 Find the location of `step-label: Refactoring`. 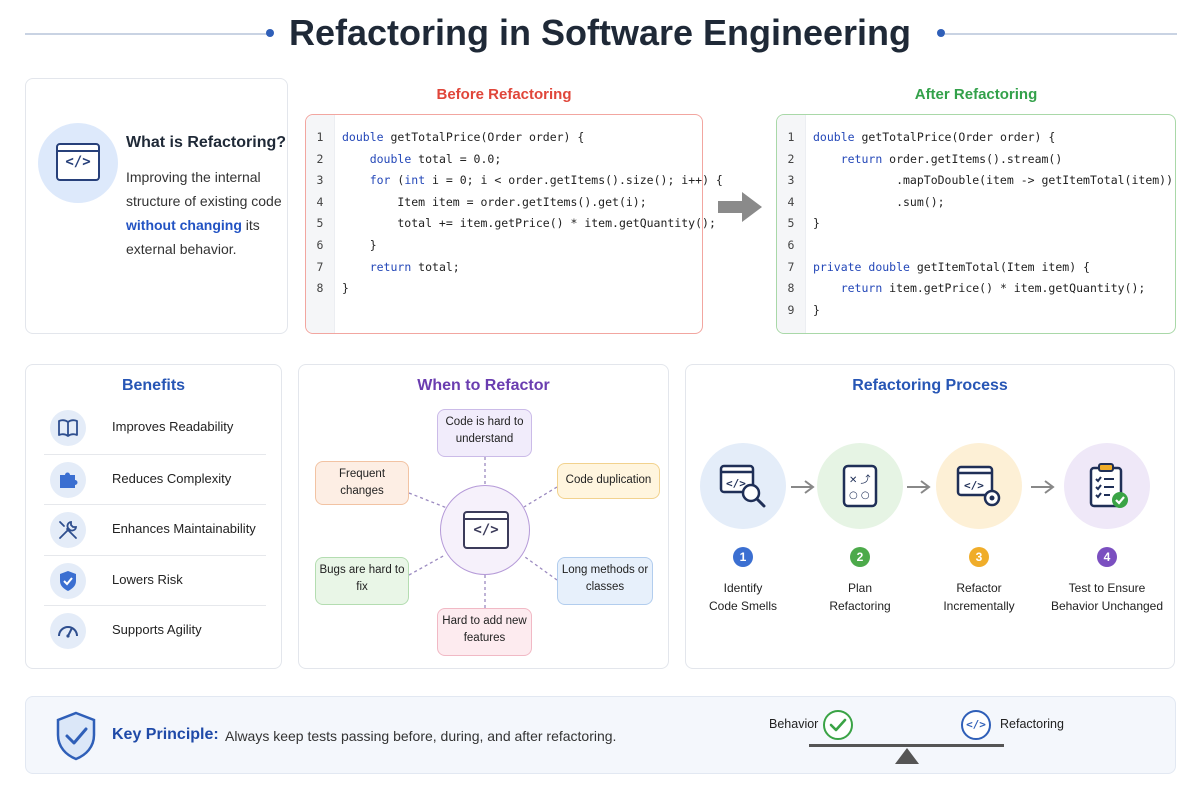

step-label: Refactoring is located at coordinates (860, 606).